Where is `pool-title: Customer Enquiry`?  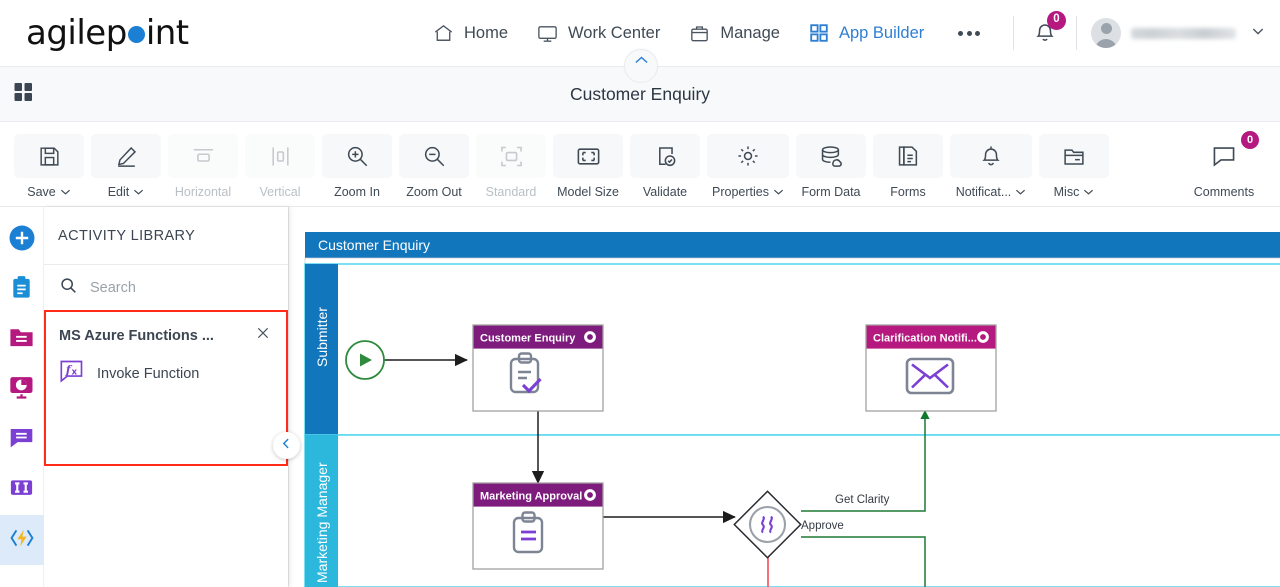
pool-title: Customer Enquiry is located at coordinates (374, 245).